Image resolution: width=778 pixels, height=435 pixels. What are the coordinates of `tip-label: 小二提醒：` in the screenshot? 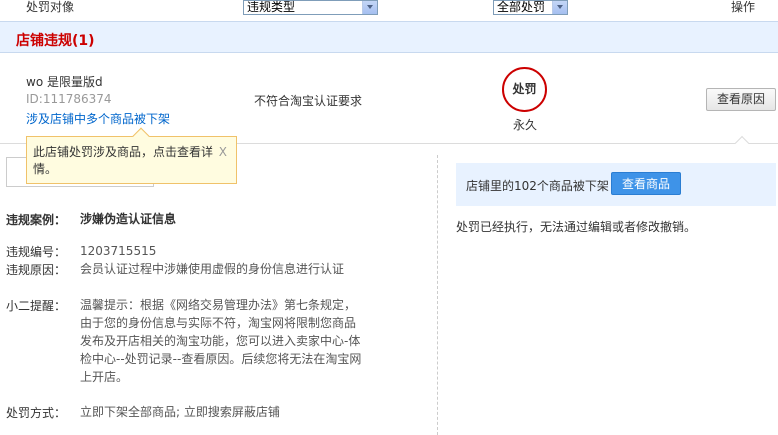 It's located at (36, 306).